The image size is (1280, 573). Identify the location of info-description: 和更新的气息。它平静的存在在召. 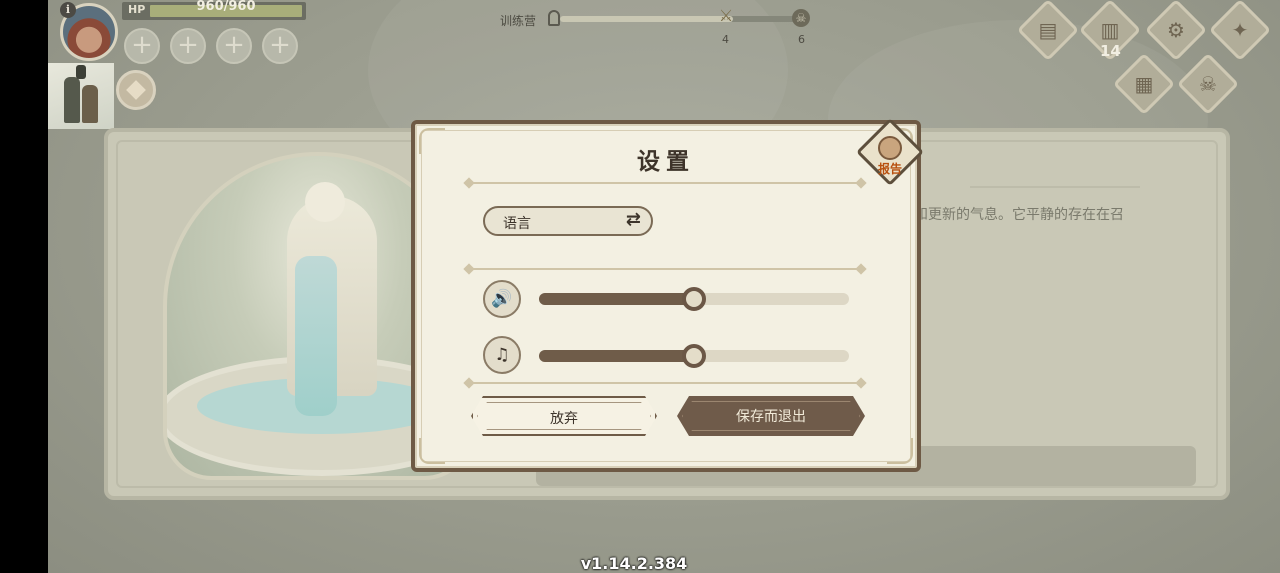
(1019, 215).